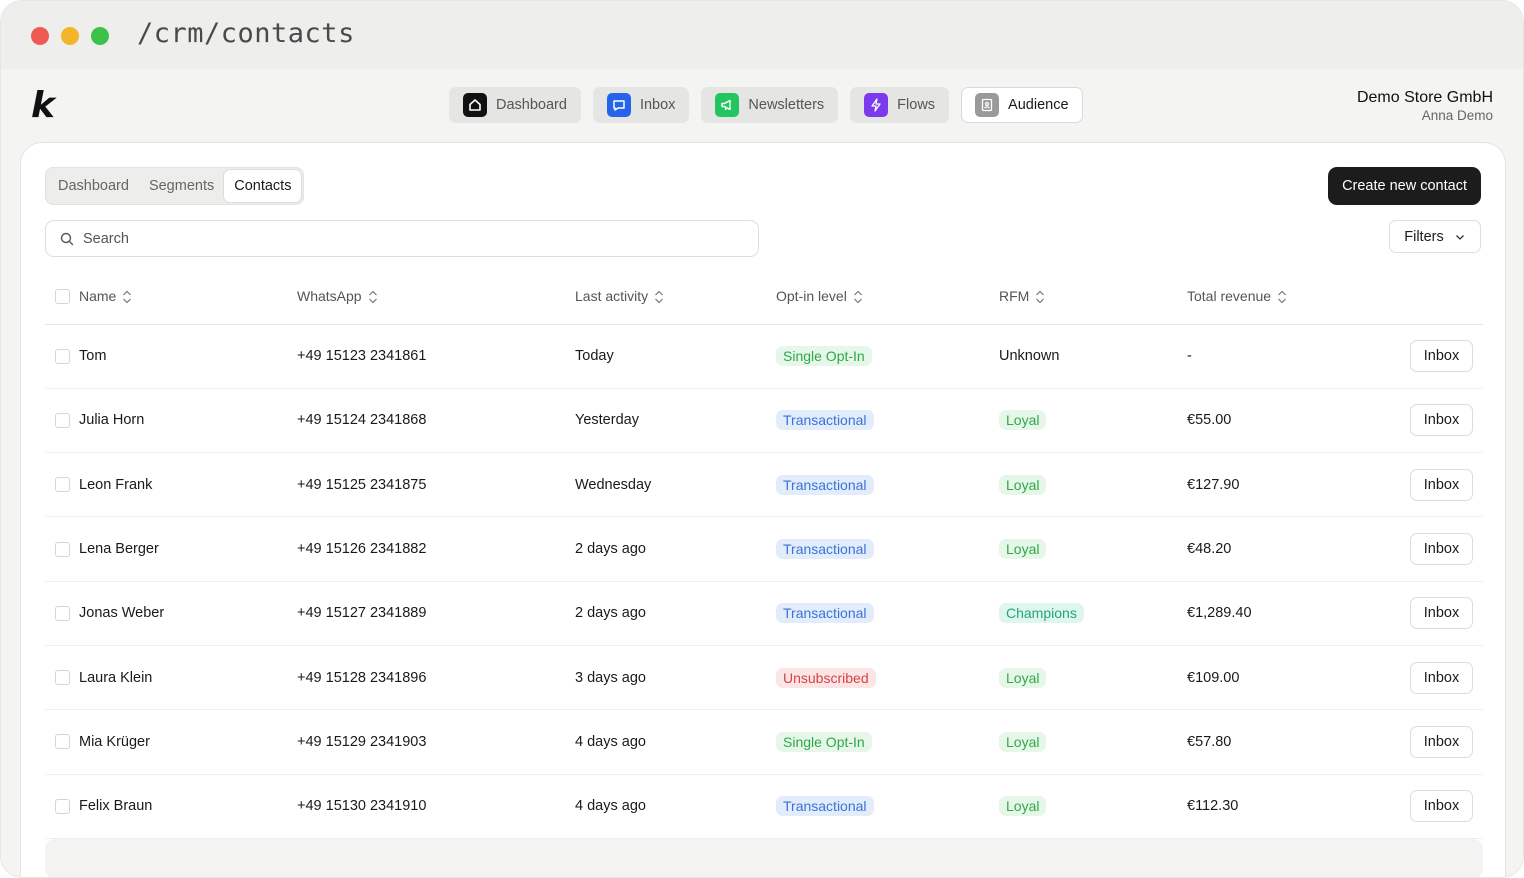  Describe the element at coordinates (876, 105) in the screenshot. I see `bolt-icon` at that location.